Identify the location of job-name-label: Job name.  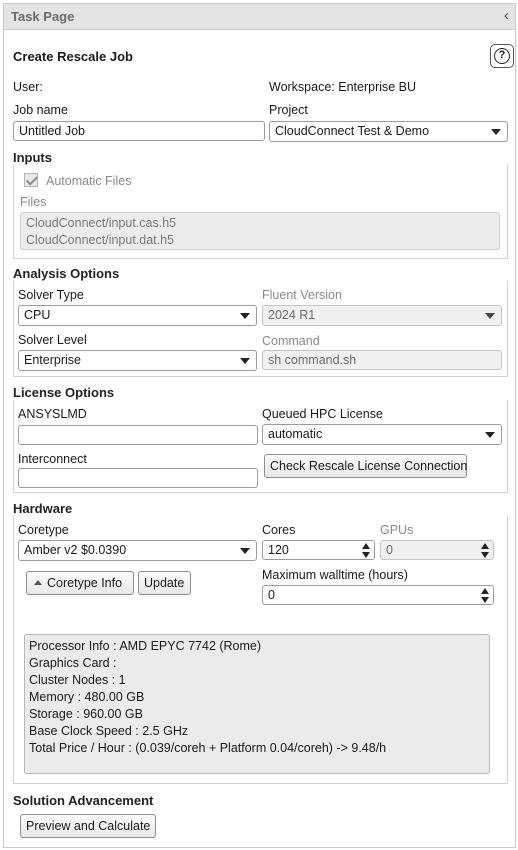
(40, 110).